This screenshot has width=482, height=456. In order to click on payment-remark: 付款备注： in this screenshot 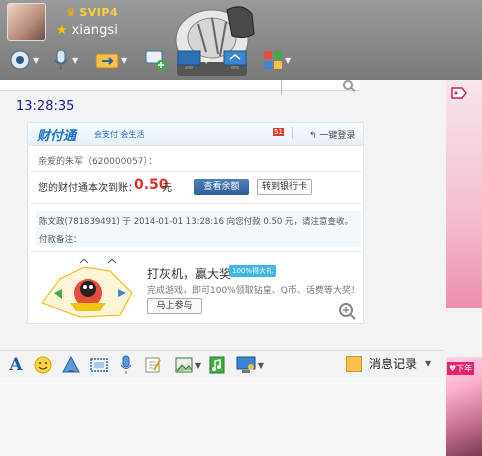, I will do `click(60, 240)`.